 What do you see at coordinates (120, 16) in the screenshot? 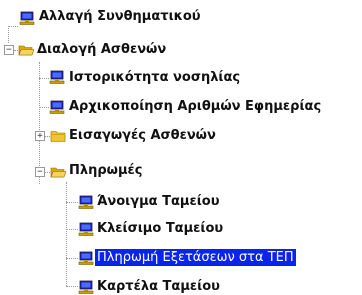
I see `tree-item-label: Αλλαγή Συνθηματικού` at bounding box center [120, 16].